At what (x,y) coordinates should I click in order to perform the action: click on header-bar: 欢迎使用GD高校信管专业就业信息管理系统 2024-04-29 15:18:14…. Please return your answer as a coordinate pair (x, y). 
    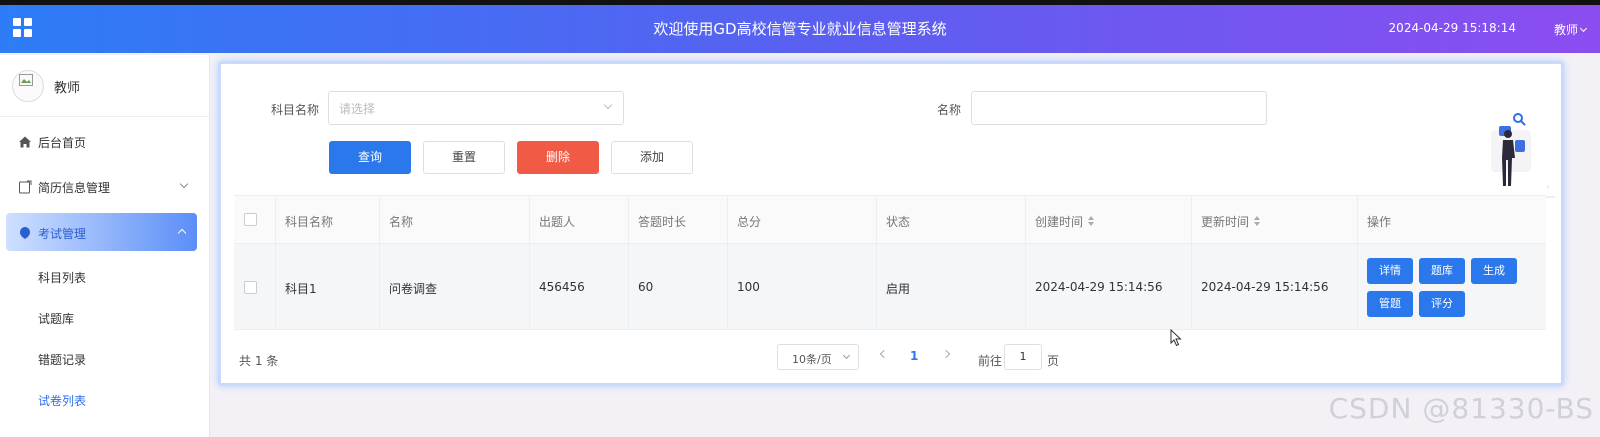
    Looking at the image, I should click on (800, 29).